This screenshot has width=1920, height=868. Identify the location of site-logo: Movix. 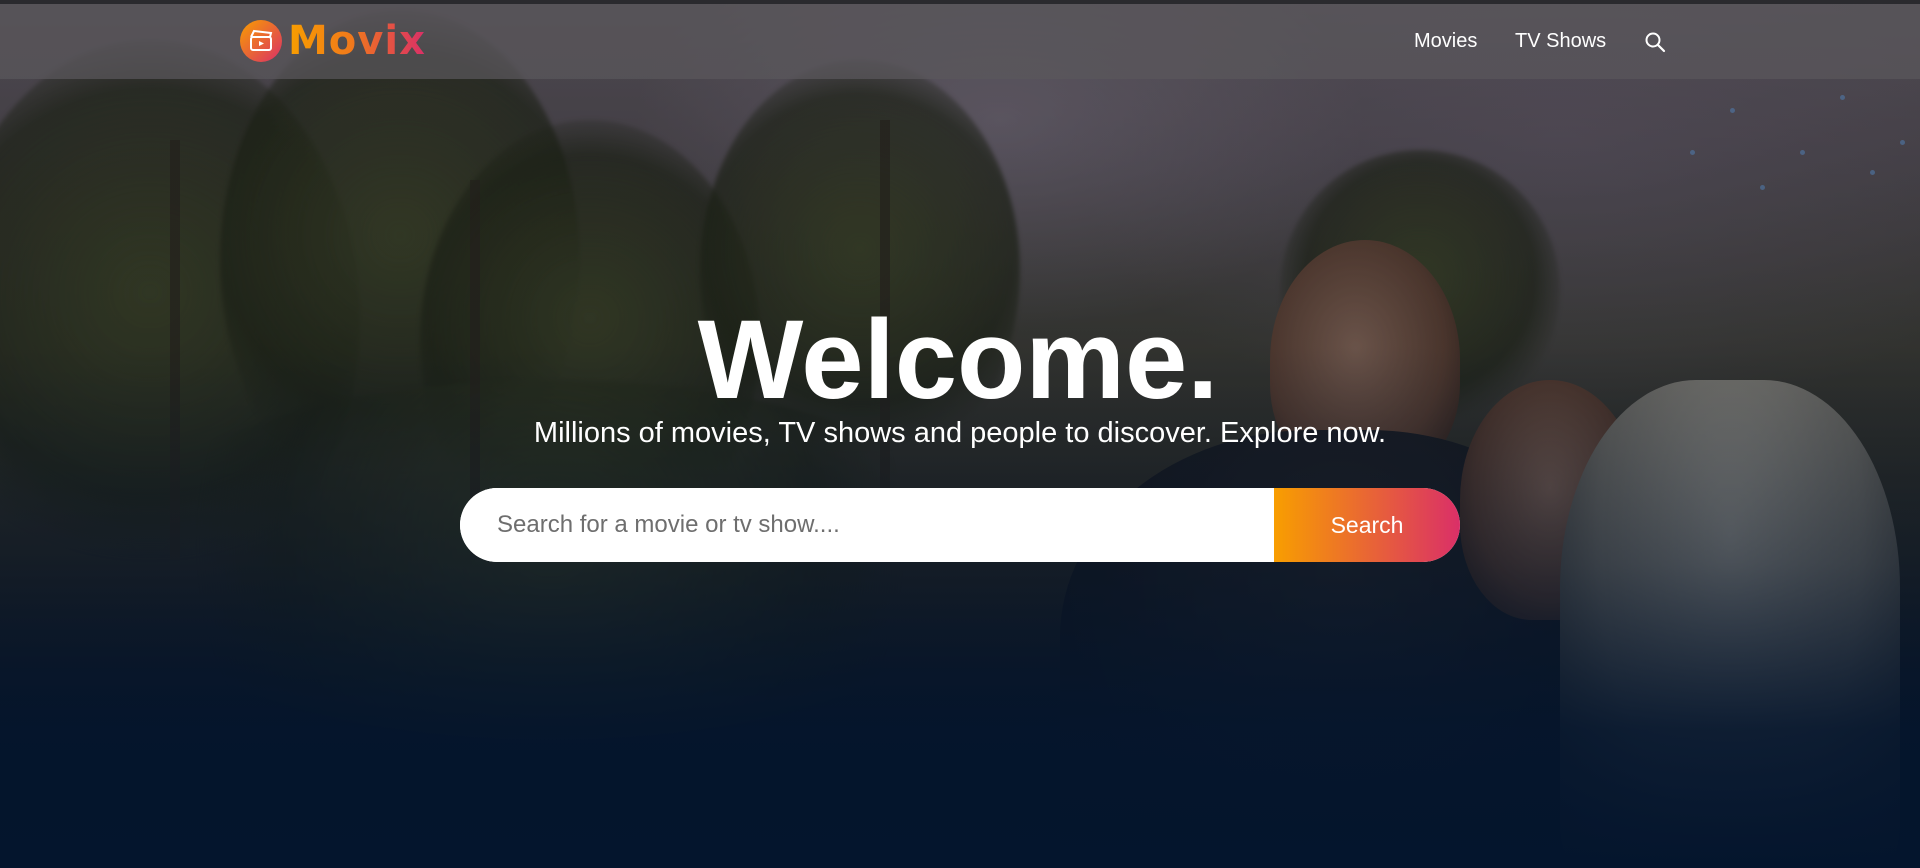
(333, 41).